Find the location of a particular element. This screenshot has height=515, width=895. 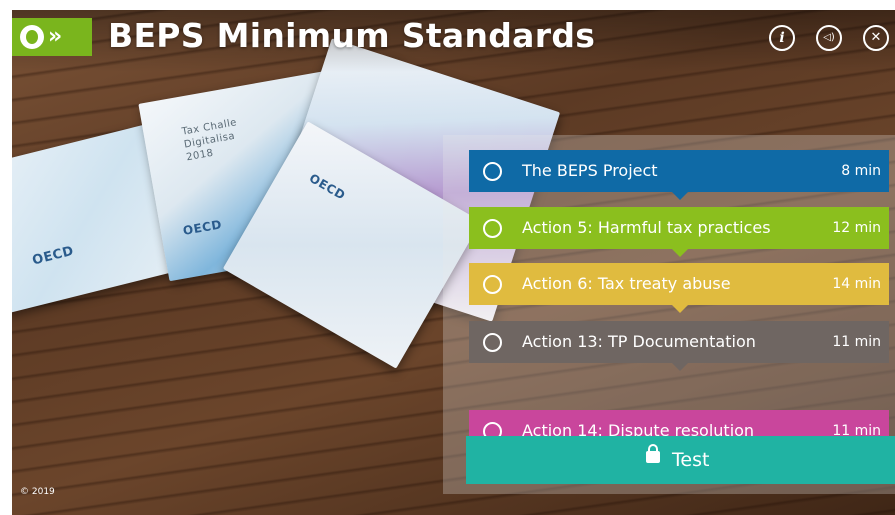

module-label: Action 6: Tax treaty abuse is located at coordinates (626, 283).